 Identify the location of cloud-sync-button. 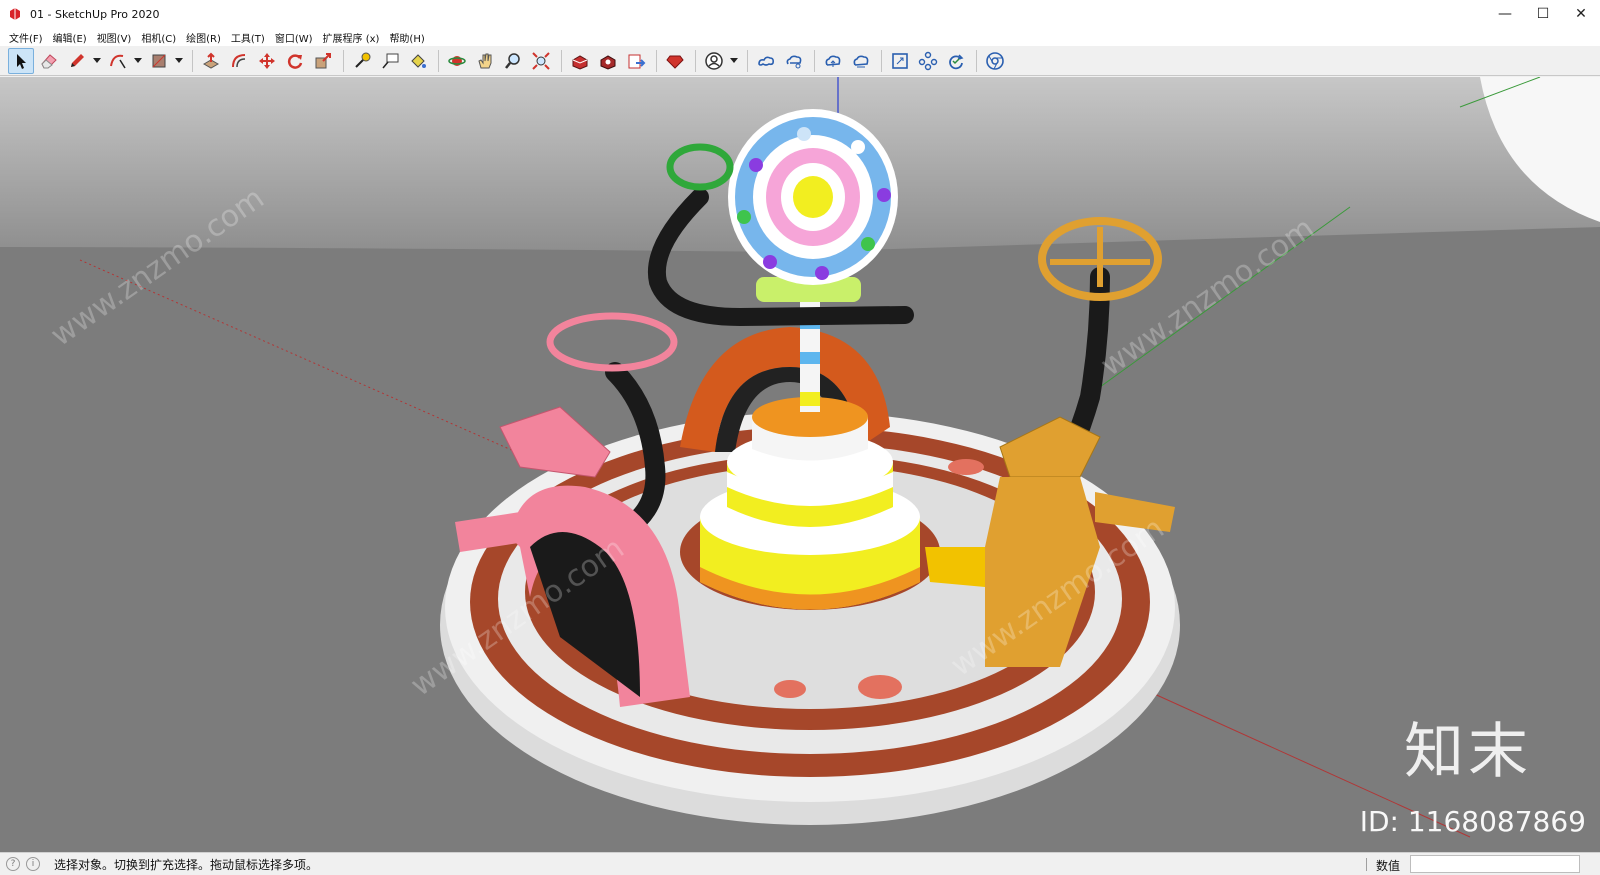
(861, 61).